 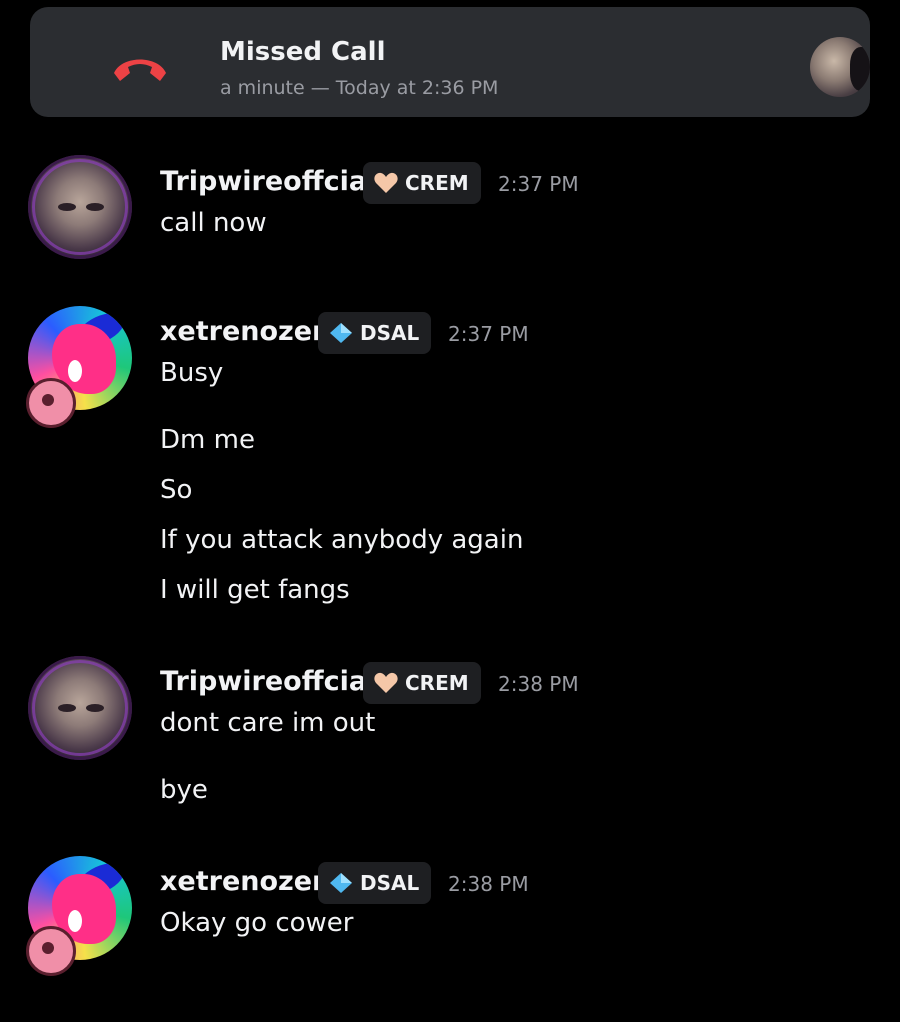 I want to click on message-text: dont care im out, so click(x=268, y=723).